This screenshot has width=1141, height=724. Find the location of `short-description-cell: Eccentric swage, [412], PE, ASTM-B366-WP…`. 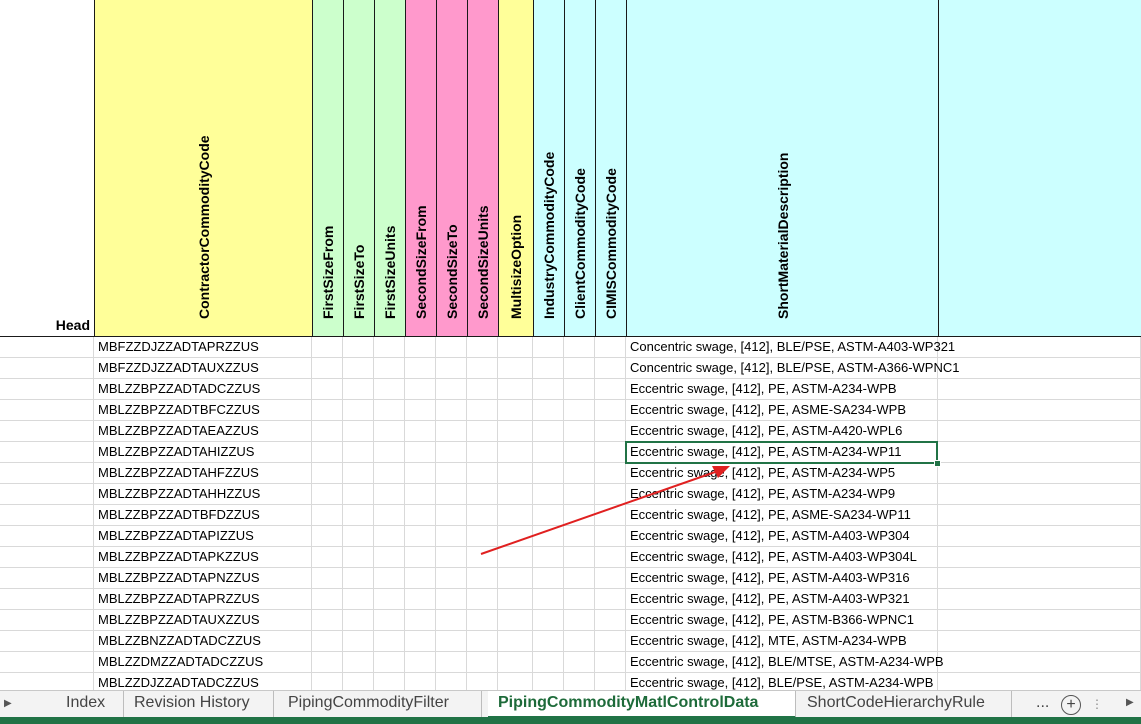

short-description-cell: Eccentric swage, [412], PE, ASTM-B366-WP… is located at coordinates (782, 620).